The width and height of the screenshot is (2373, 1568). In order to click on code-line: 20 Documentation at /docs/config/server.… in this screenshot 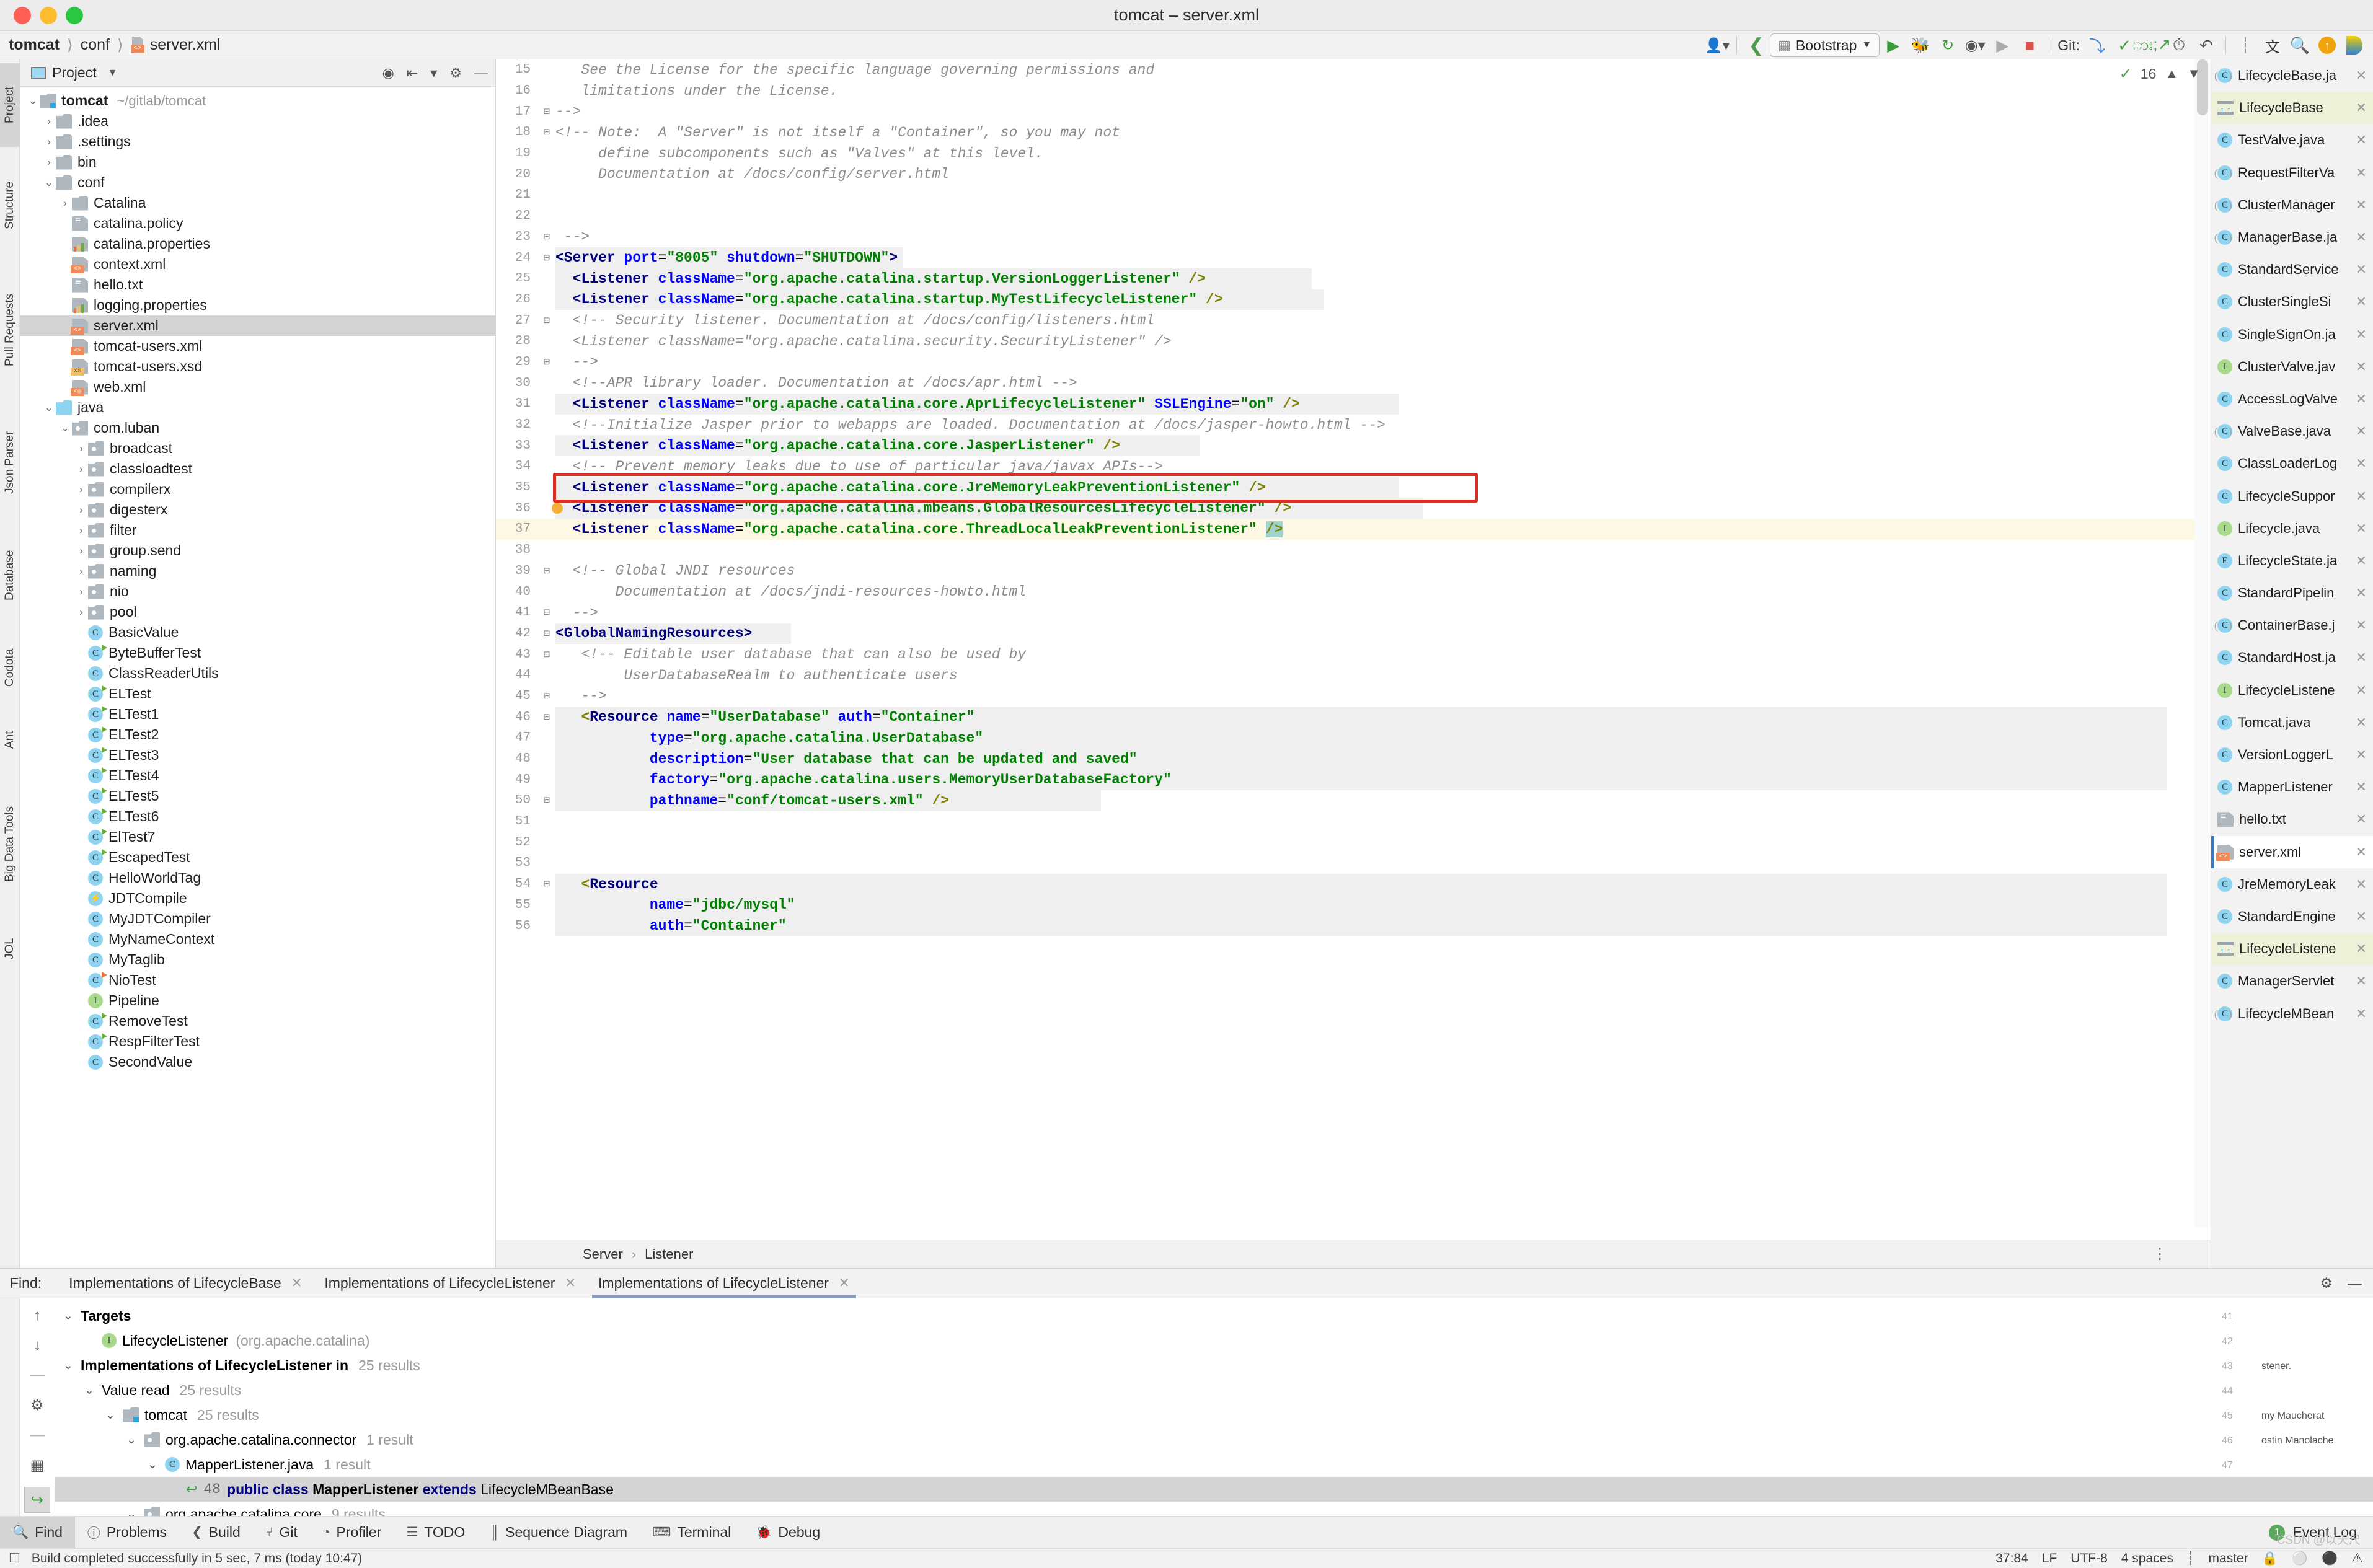, I will do `click(1353, 174)`.